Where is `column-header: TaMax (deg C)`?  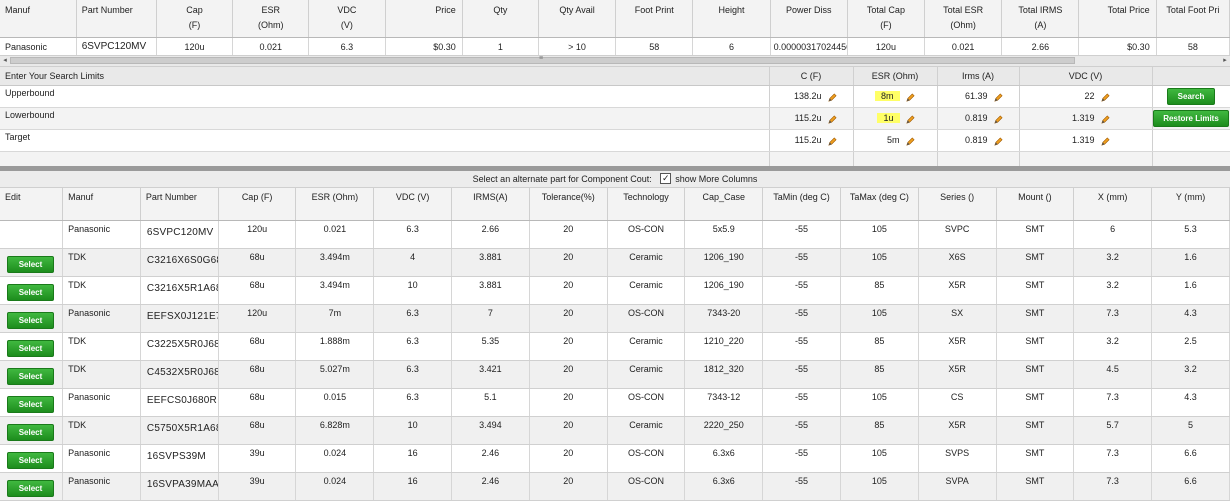
column-header: TaMax (deg C) is located at coordinates (879, 204).